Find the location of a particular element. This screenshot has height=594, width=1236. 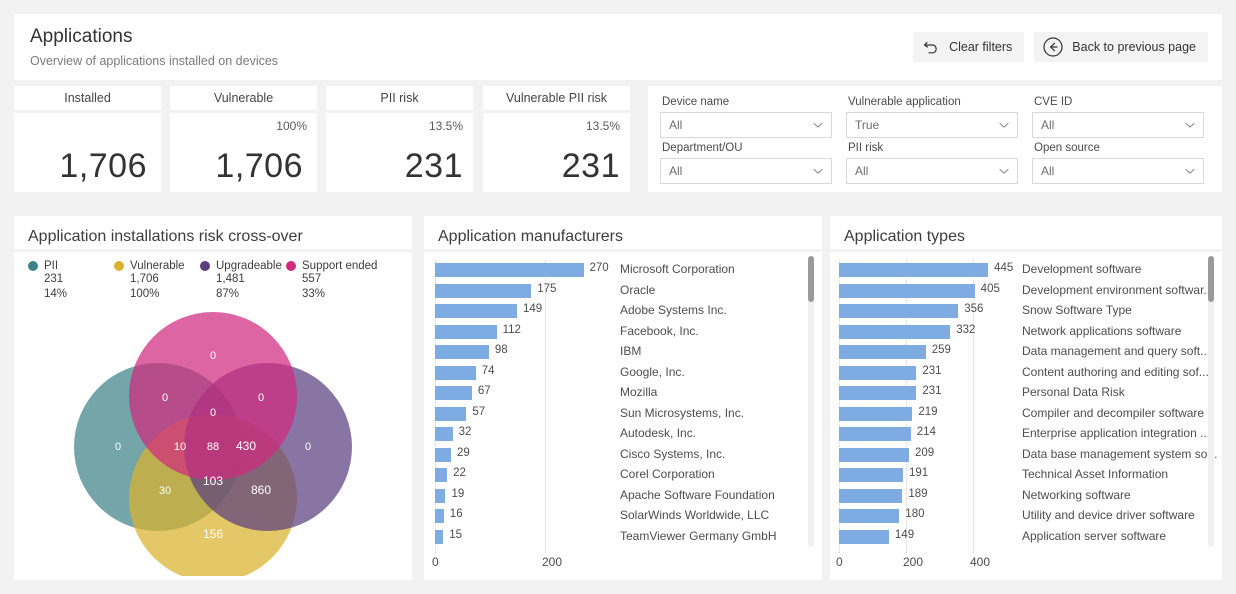

bar-row: 332 Network applications software is located at coordinates (1030, 332).